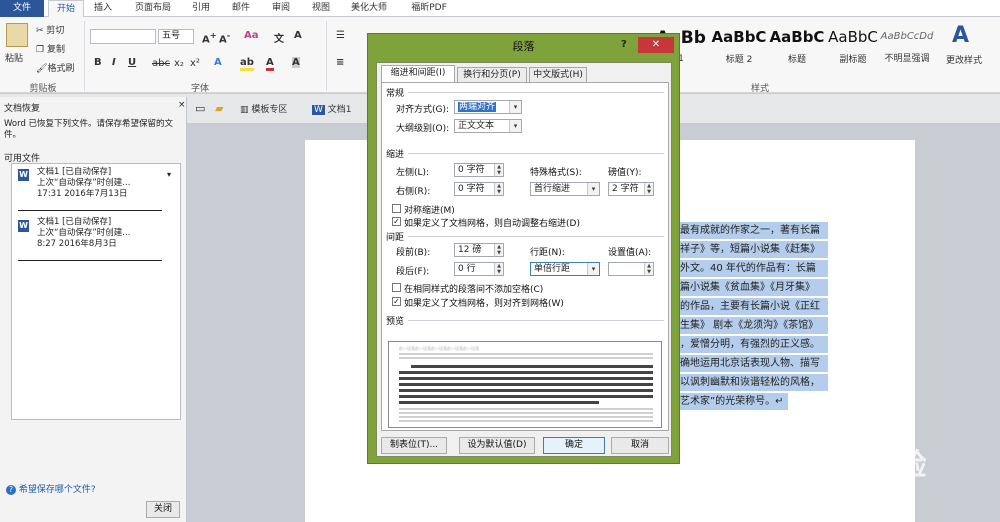 The width and height of the screenshot is (1000, 522). I want to click on help-link: ? 希望保存哪个文件?, so click(51, 488).